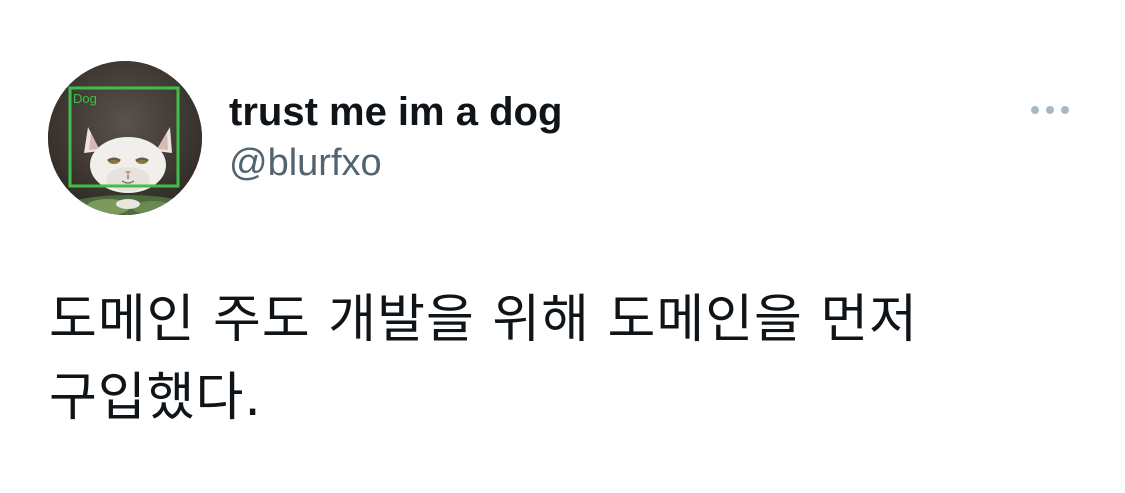 Image resolution: width=1125 pixels, height=493 pixels. I want to click on detection-label: Dog, so click(85, 98).